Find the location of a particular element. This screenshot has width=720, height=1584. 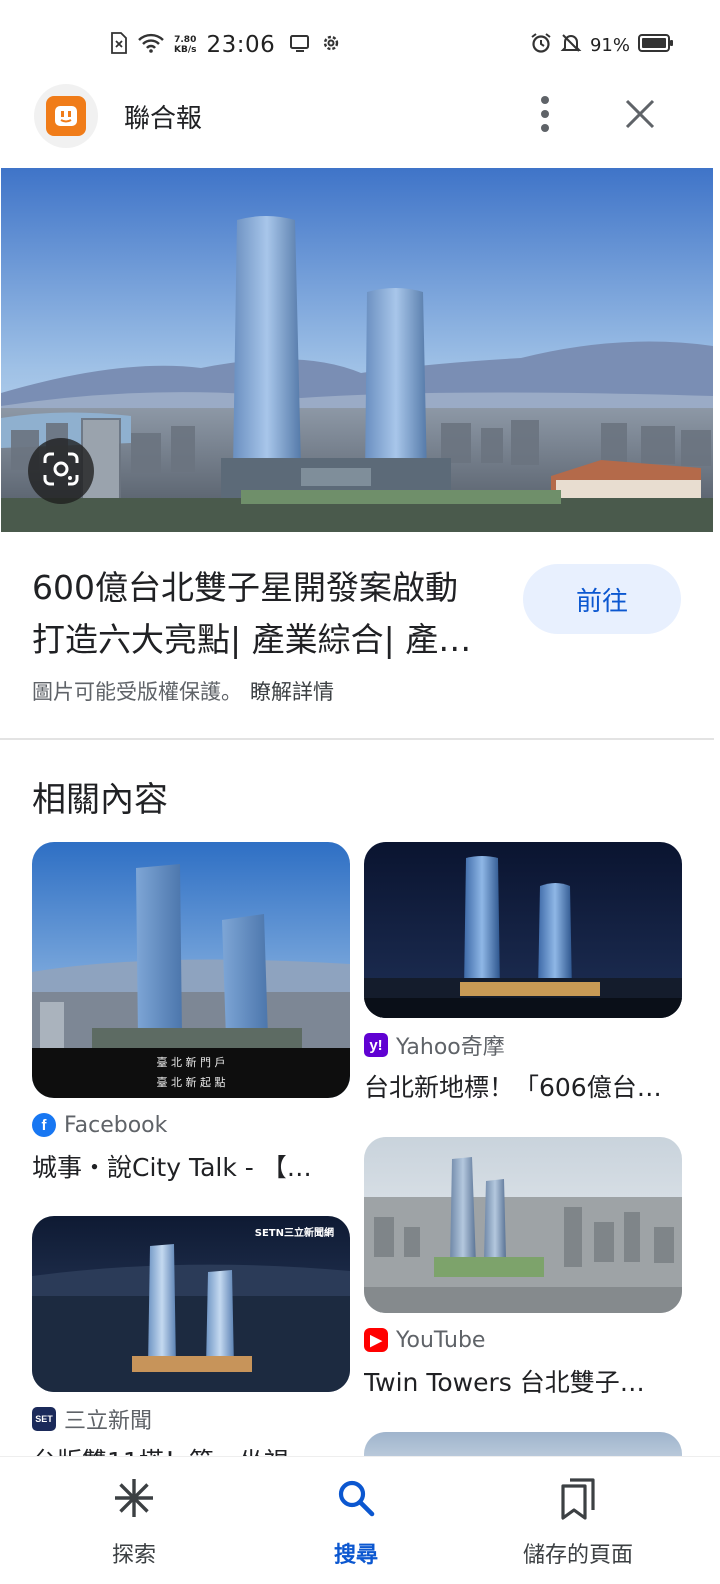

card-title: 城事・說City Talk - 【城事・說】 is located at coordinates (182, 1167).